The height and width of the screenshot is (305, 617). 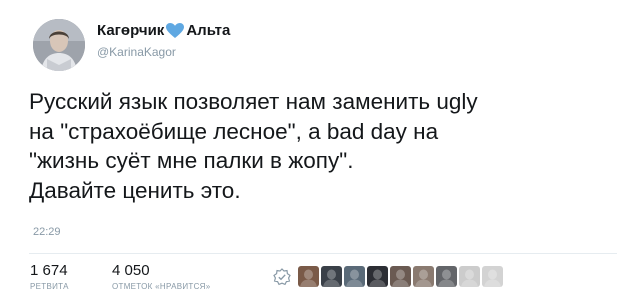 I want to click on blue-heart-icon, so click(x=175, y=30).